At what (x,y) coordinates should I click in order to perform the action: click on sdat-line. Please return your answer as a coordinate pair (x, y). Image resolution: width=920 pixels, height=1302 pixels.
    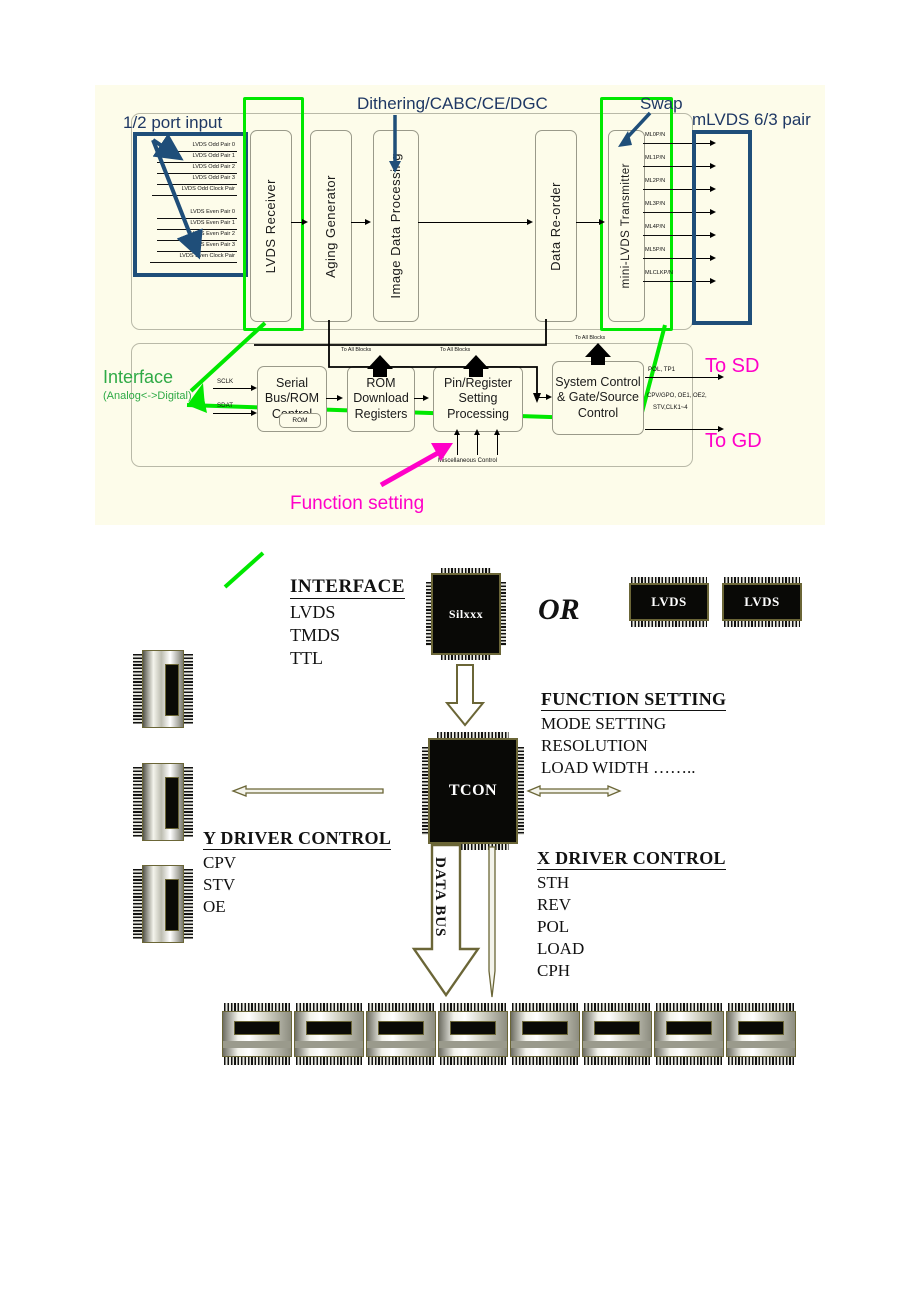
    Looking at the image, I should click on (233, 413).